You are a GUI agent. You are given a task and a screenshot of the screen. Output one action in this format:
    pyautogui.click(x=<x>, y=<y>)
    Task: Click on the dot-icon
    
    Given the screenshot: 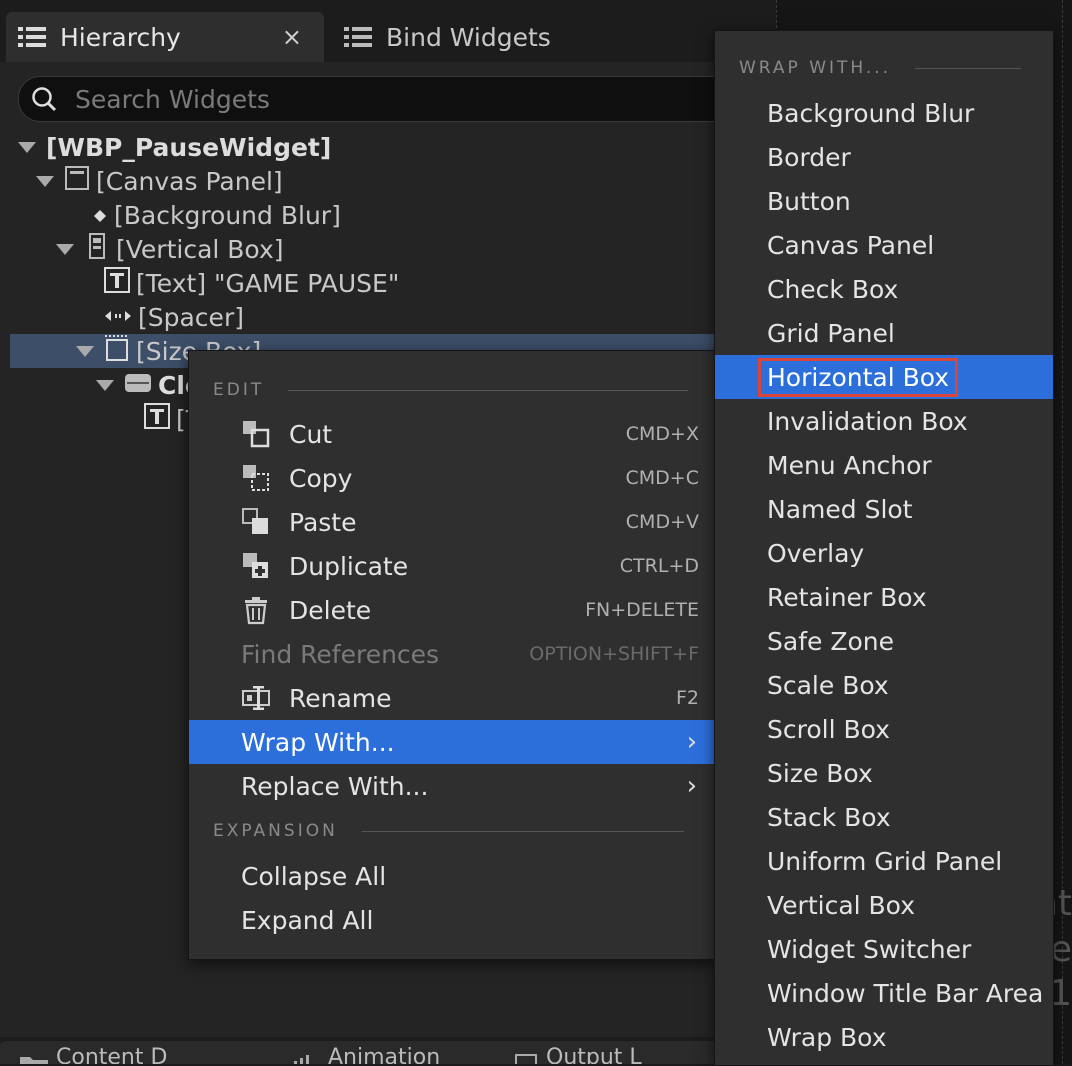 What is the action you would take?
    pyautogui.click(x=100, y=215)
    